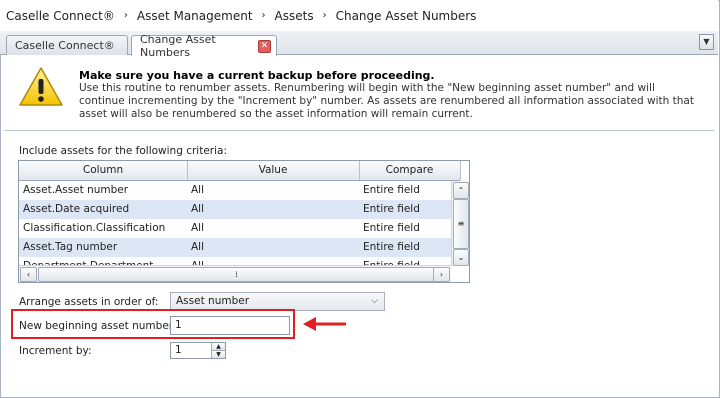  Describe the element at coordinates (235, 190) in the screenshot. I see `table-row: Asset.Asset number All Entire field` at that location.